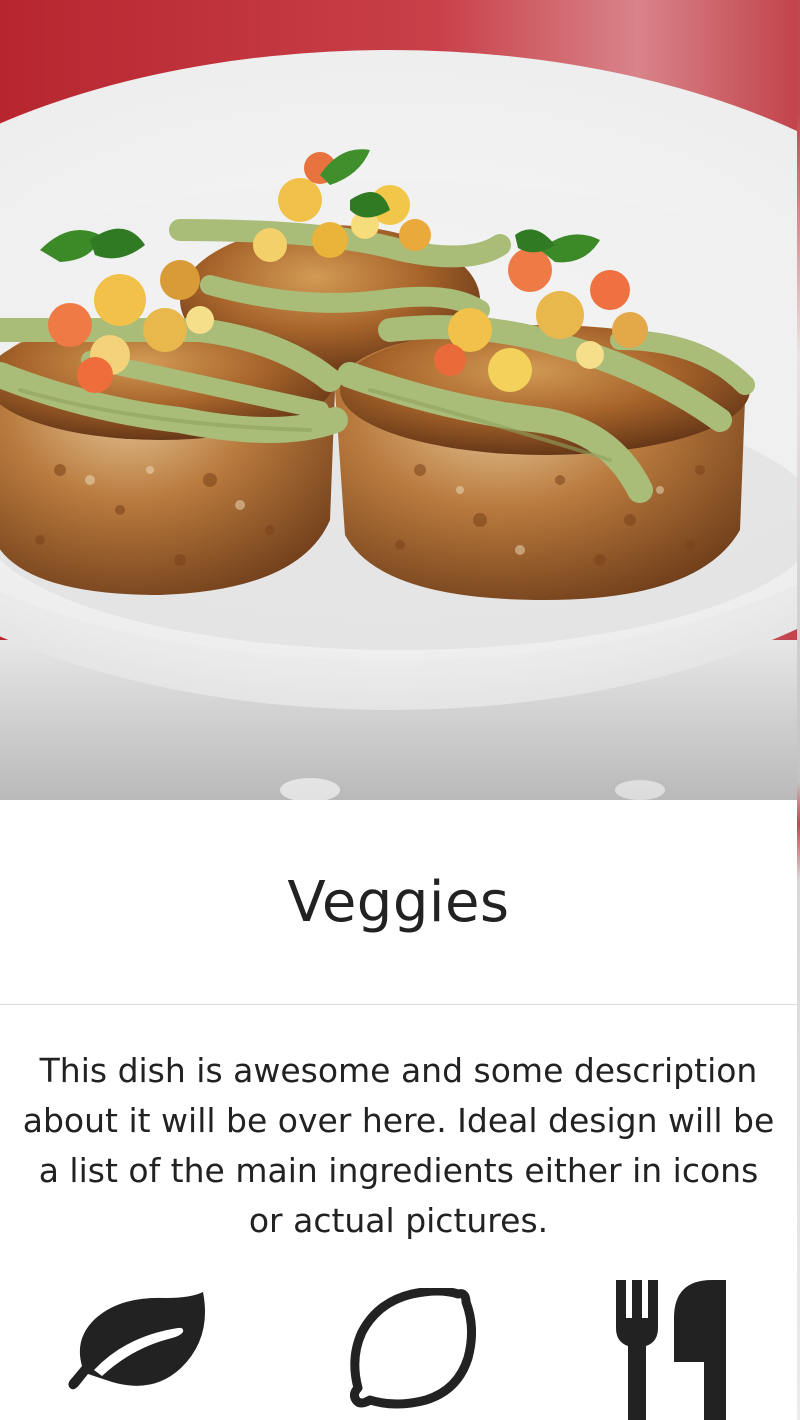 This screenshot has height=1420, width=800. I want to click on ingredient-icons, so click(398, 1348).